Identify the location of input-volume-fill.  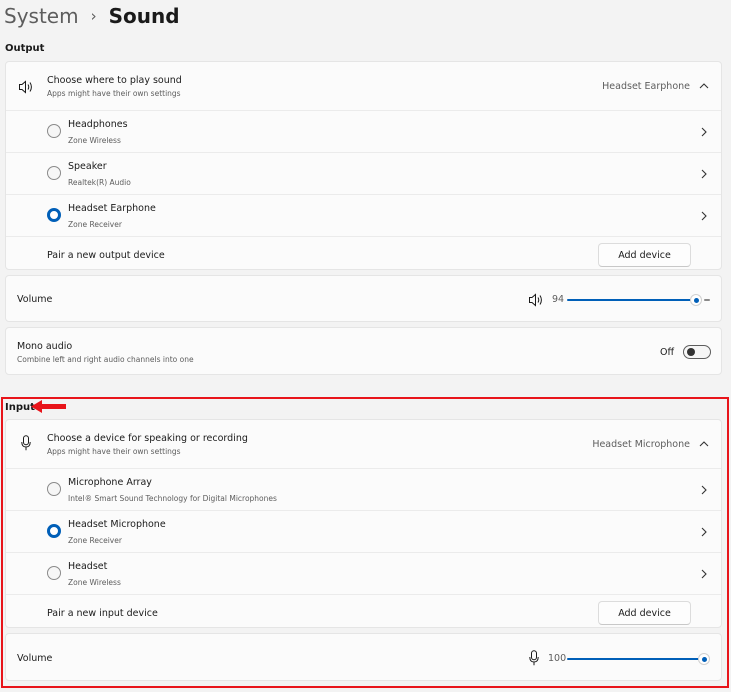
(635, 659).